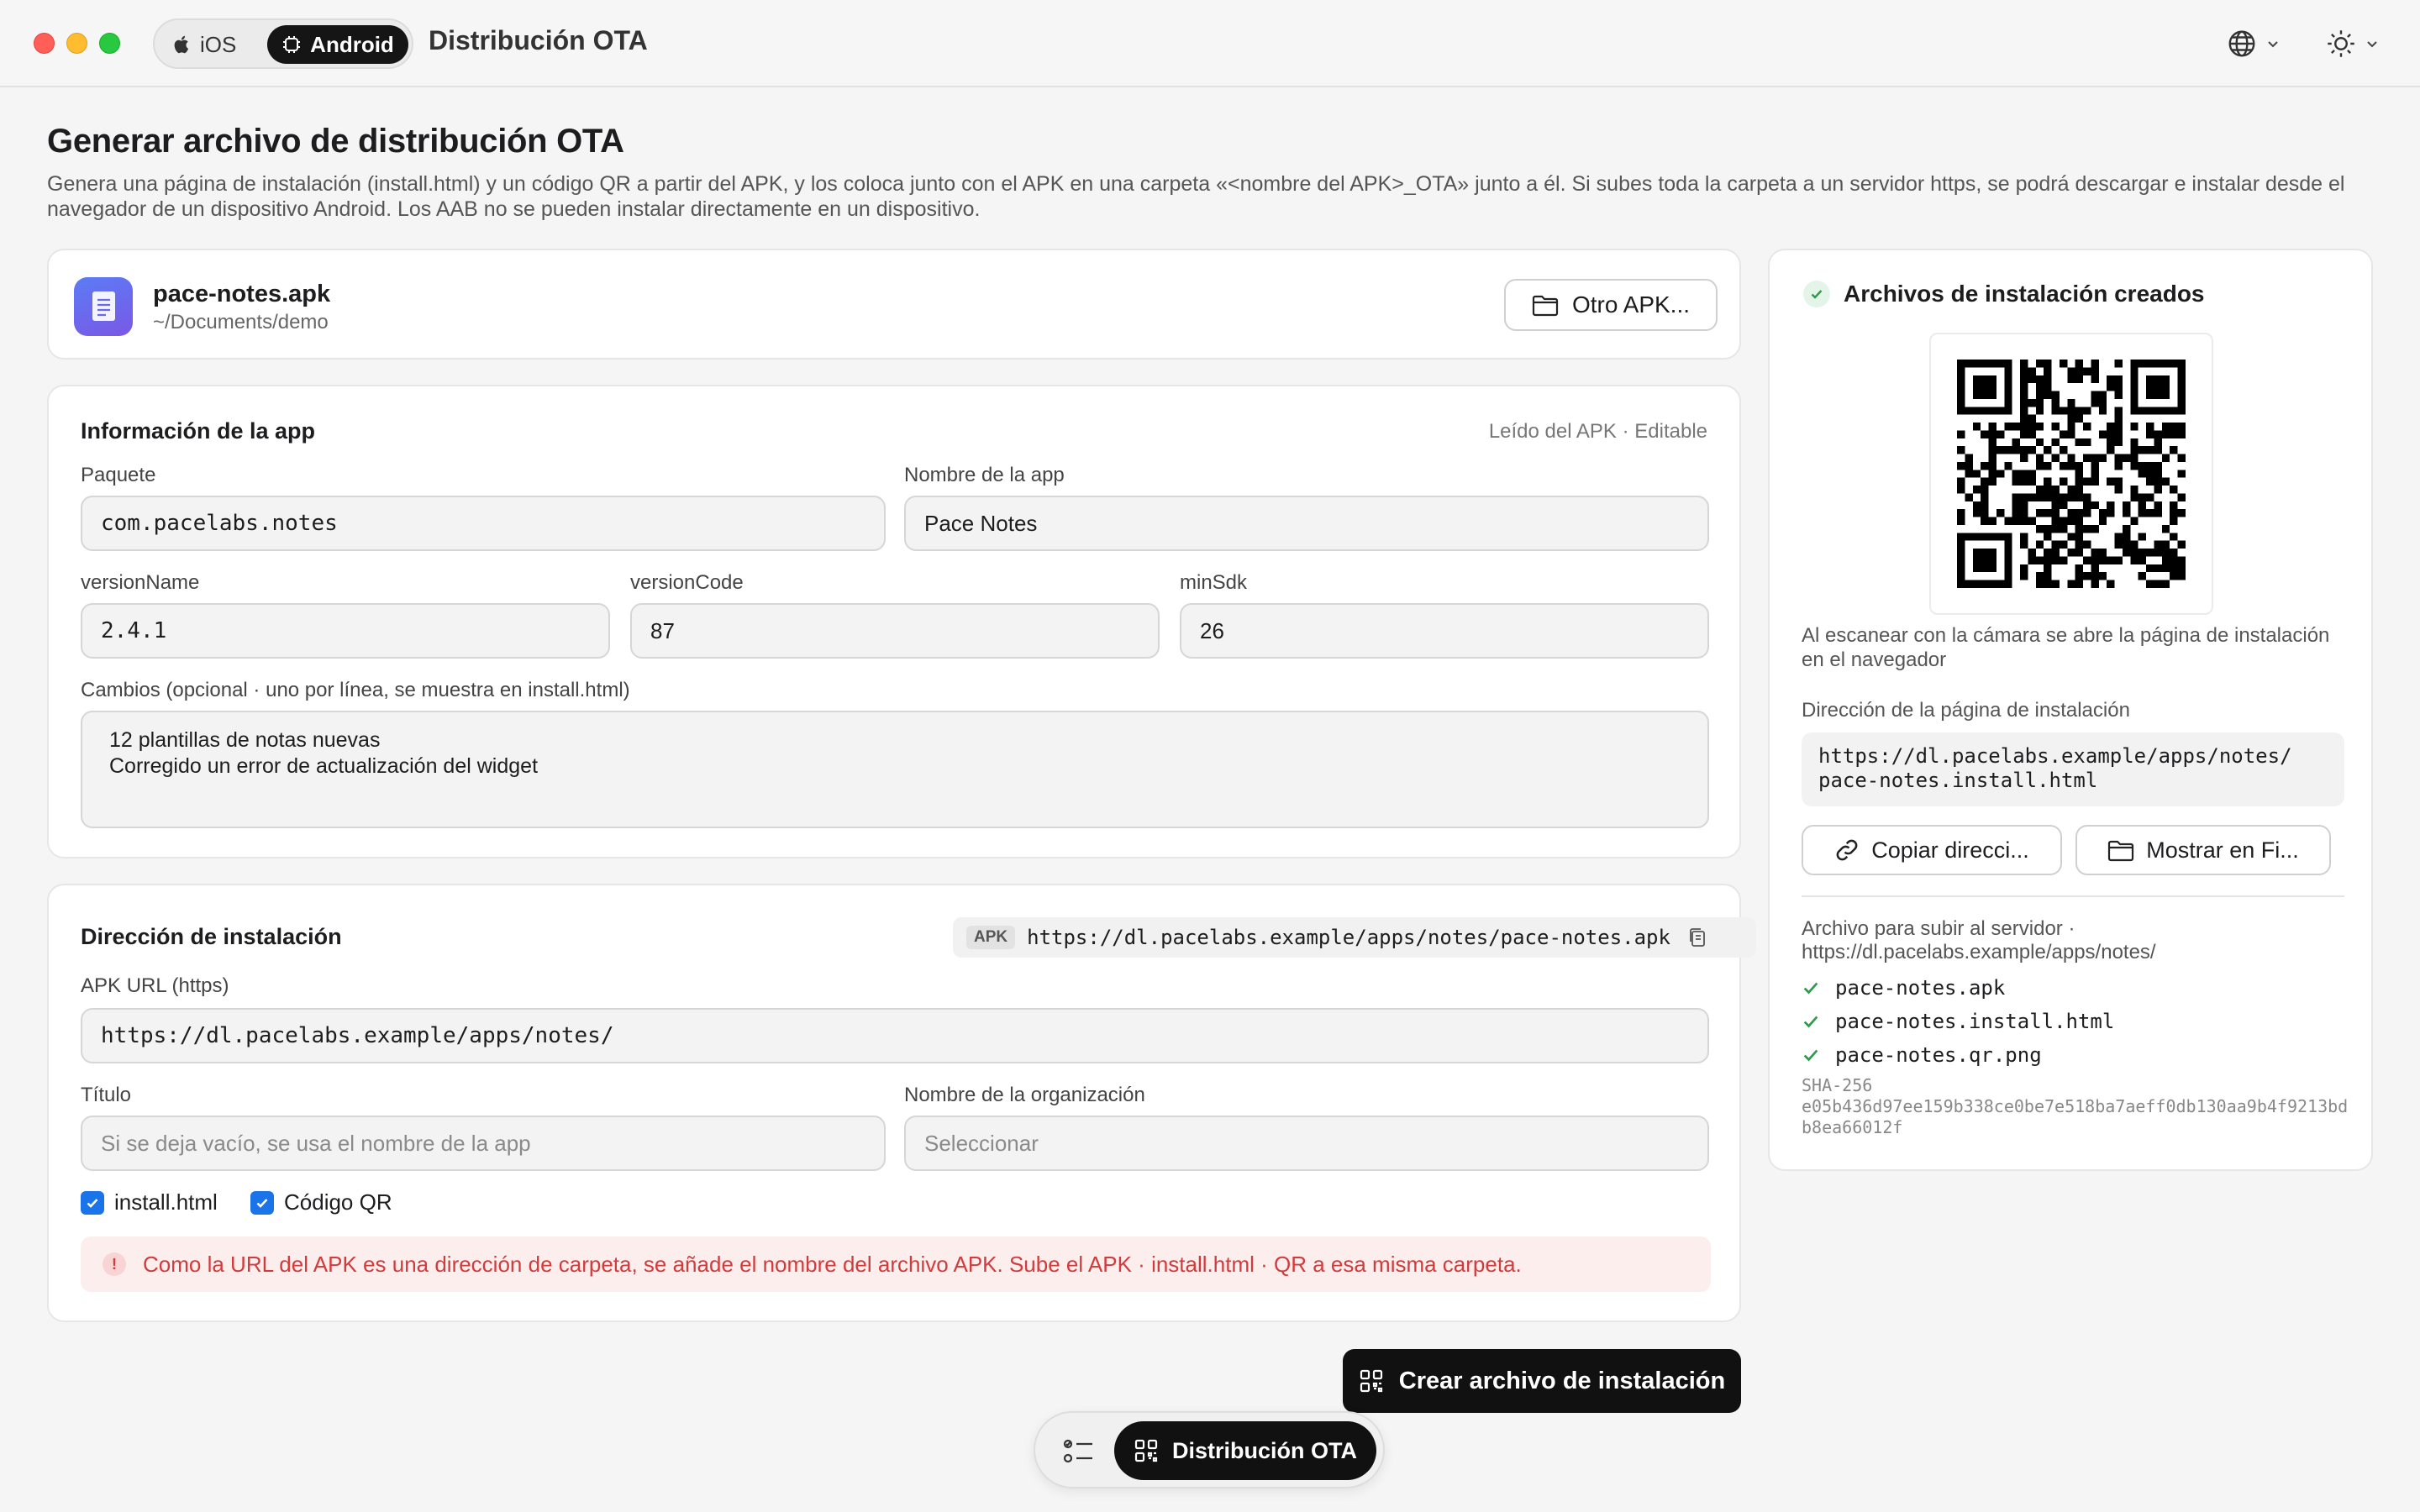 This screenshot has width=2420, height=1512. I want to click on version-name-label: versionName, so click(140, 582).